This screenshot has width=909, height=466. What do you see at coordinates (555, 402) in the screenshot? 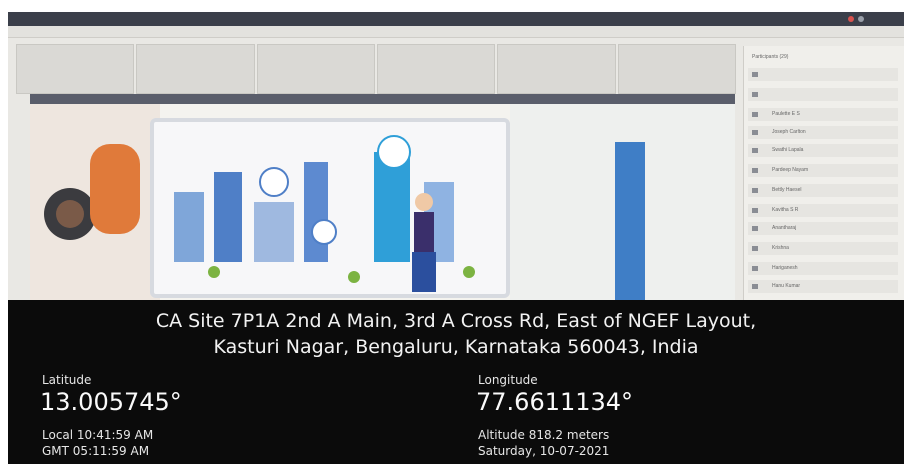
I see `longitude-value: 77.6611134°` at bounding box center [555, 402].